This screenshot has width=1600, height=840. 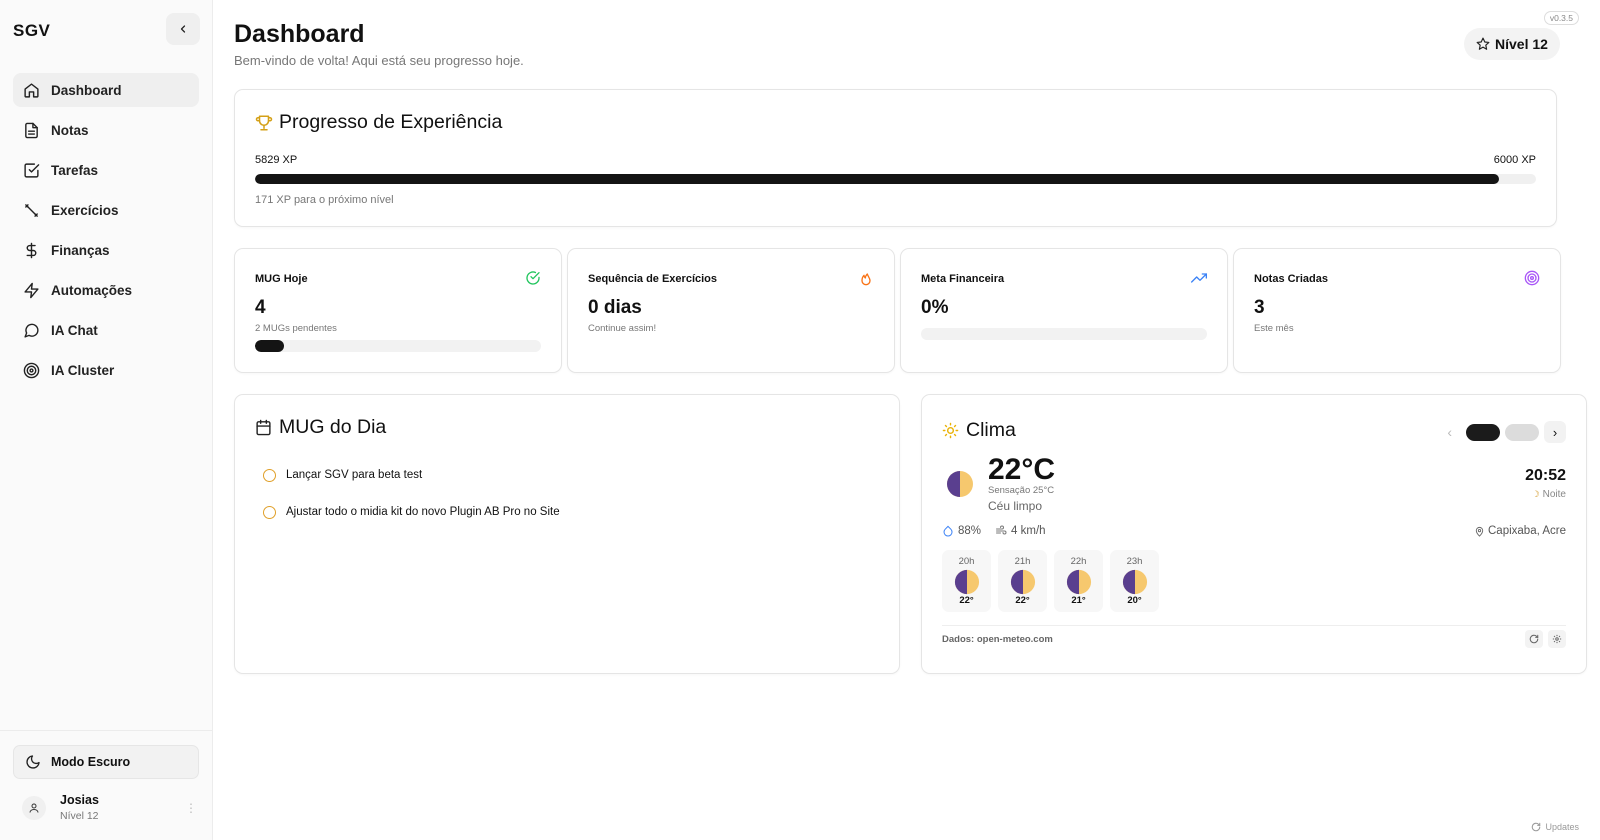 What do you see at coordinates (276, 160) in the screenshot?
I see `xp-current: 5829 XP` at bounding box center [276, 160].